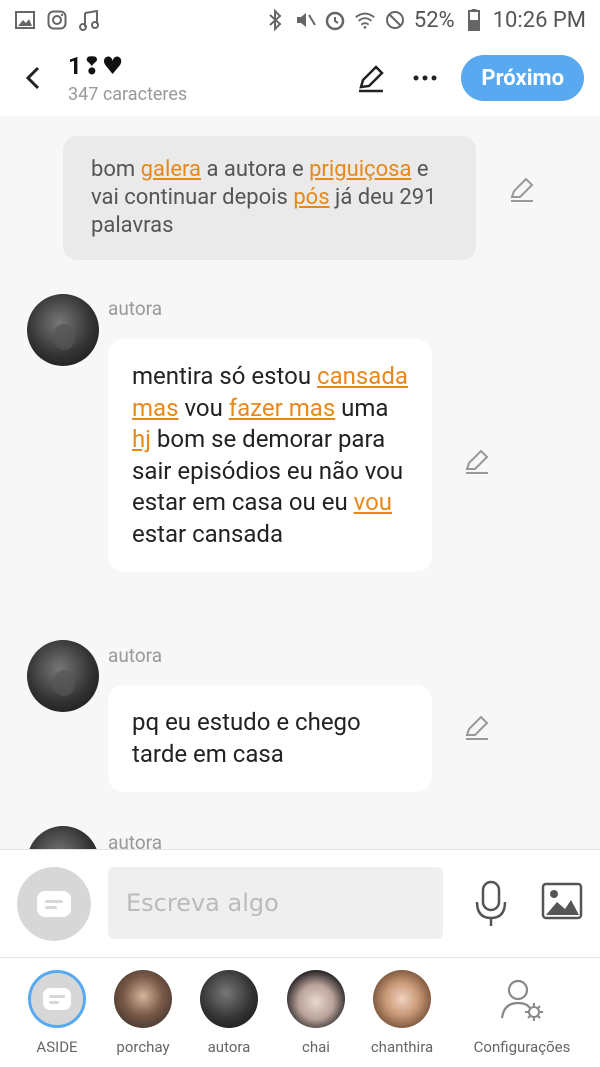 This screenshot has width=600, height=1067. What do you see at coordinates (362, 407) in the screenshot?
I see `message-text: uma` at bounding box center [362, 407].